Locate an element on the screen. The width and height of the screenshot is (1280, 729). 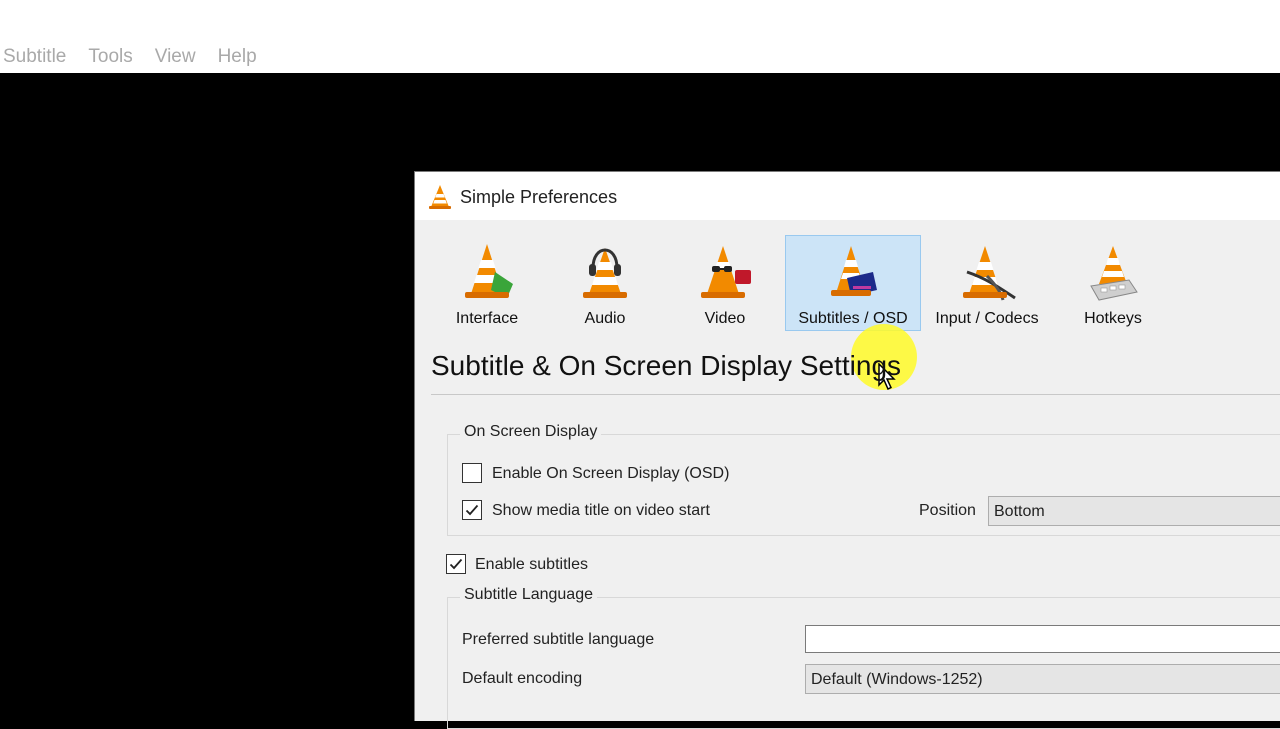
menu-help: Help is located at coordinates (237, 57).